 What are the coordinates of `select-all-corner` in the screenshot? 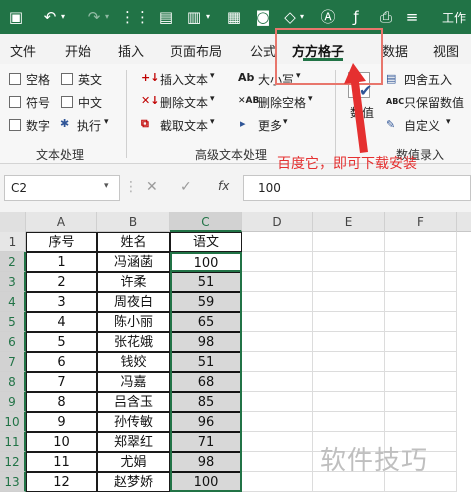 It's located at (13, 222).